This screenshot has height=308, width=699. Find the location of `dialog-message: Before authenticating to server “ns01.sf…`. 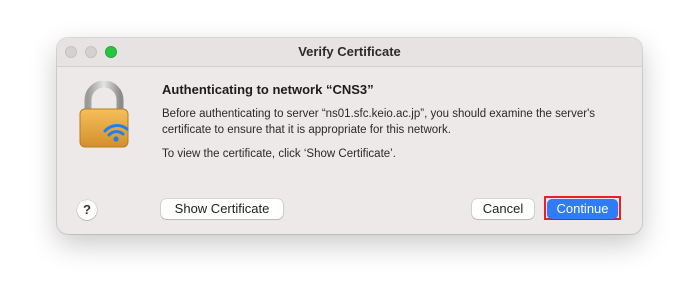

dialog-message: Before authenticating to server “ns01.sf… is located at coordinates (379, 122).